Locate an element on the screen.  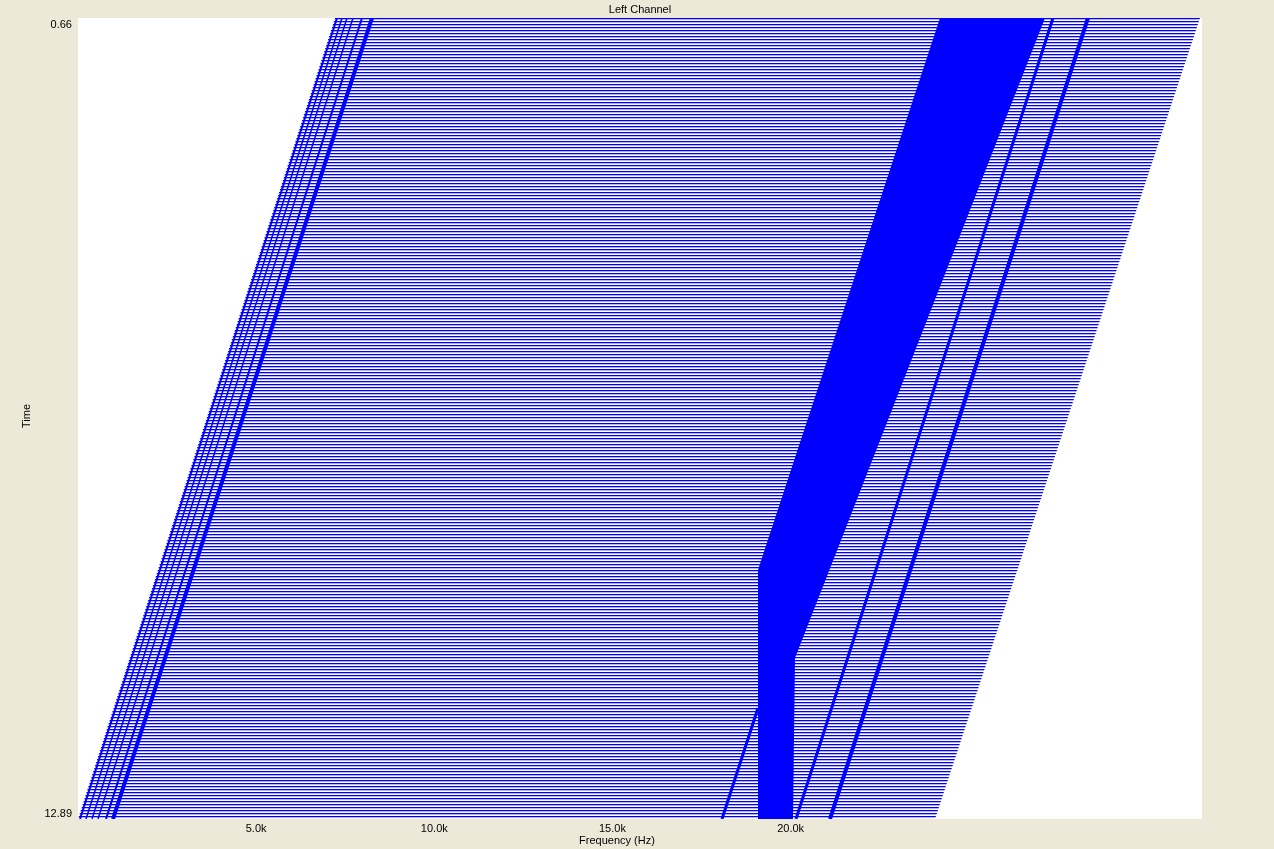
x-tick-label: 20.0k is located at coordinates (791, 828).